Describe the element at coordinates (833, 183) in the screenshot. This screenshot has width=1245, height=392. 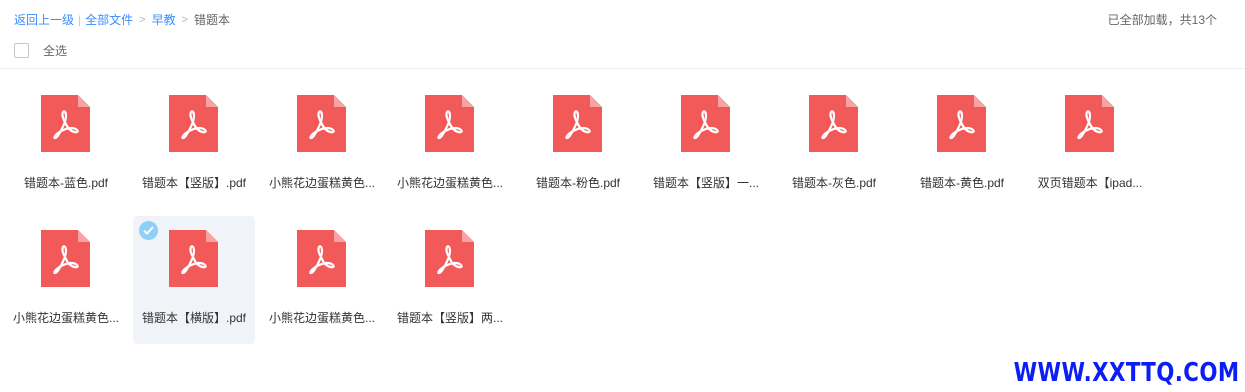
I see `file-name: 错题本-灰色.pdf` at that location.